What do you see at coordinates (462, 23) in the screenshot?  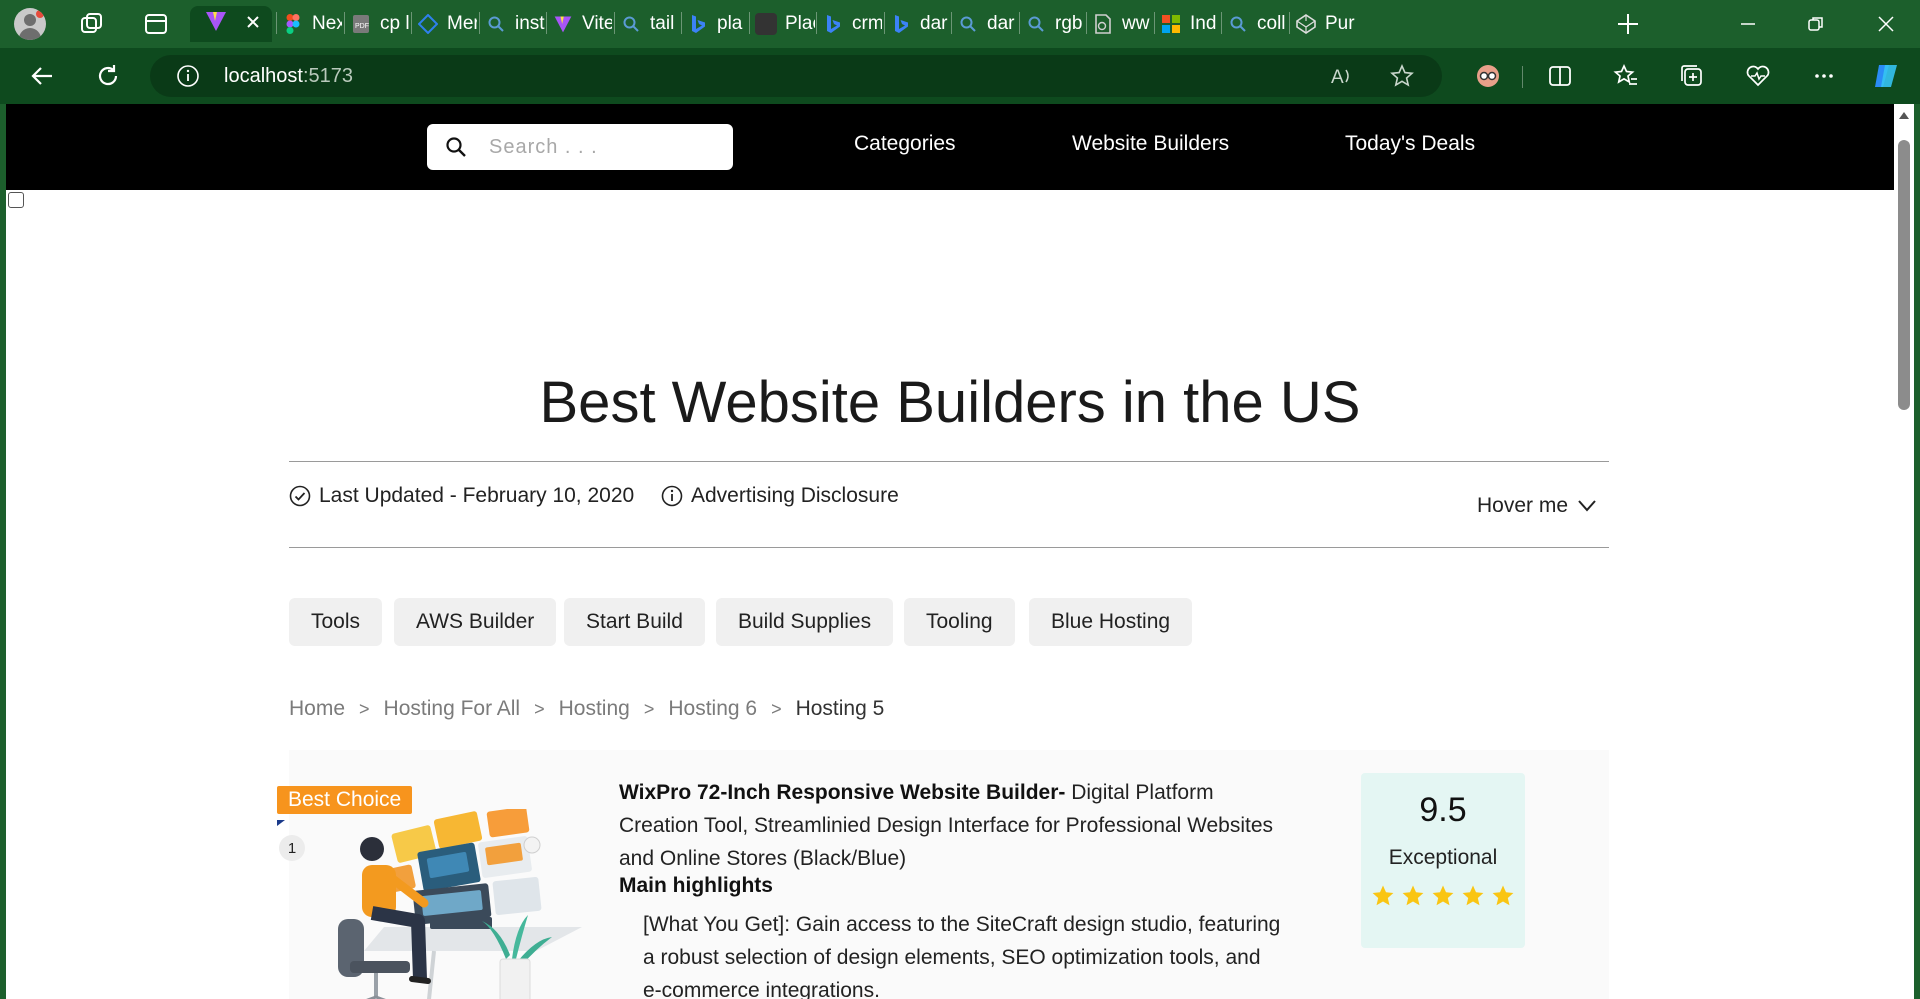 I see `browser-tab-label: Mer` at bounding box center [462, 23].